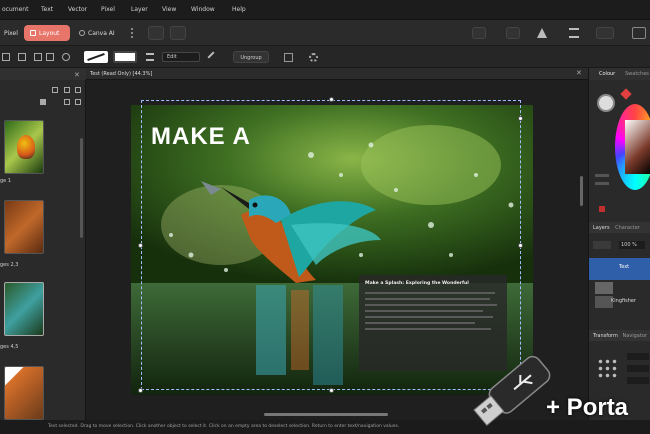 This screenshot has width=650, height=434. I want to click on page-label: ge 1, so click(6, 181).